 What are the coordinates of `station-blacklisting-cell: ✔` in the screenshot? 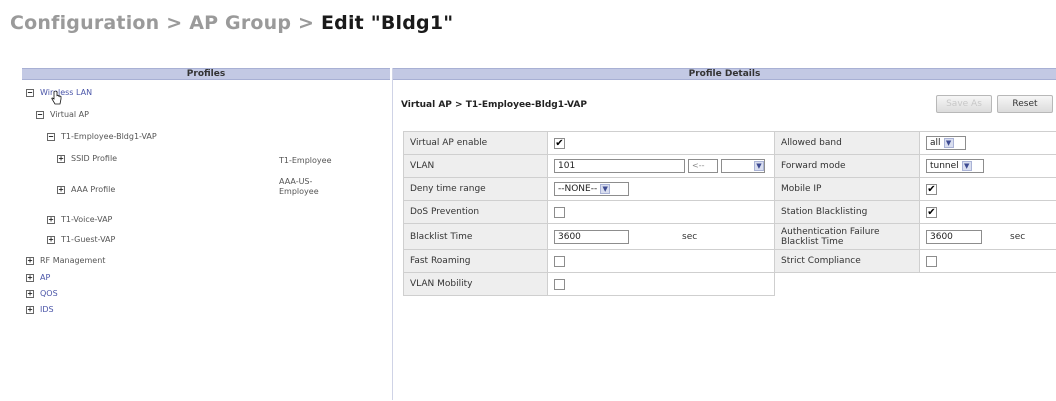 It's located at (987, 212).